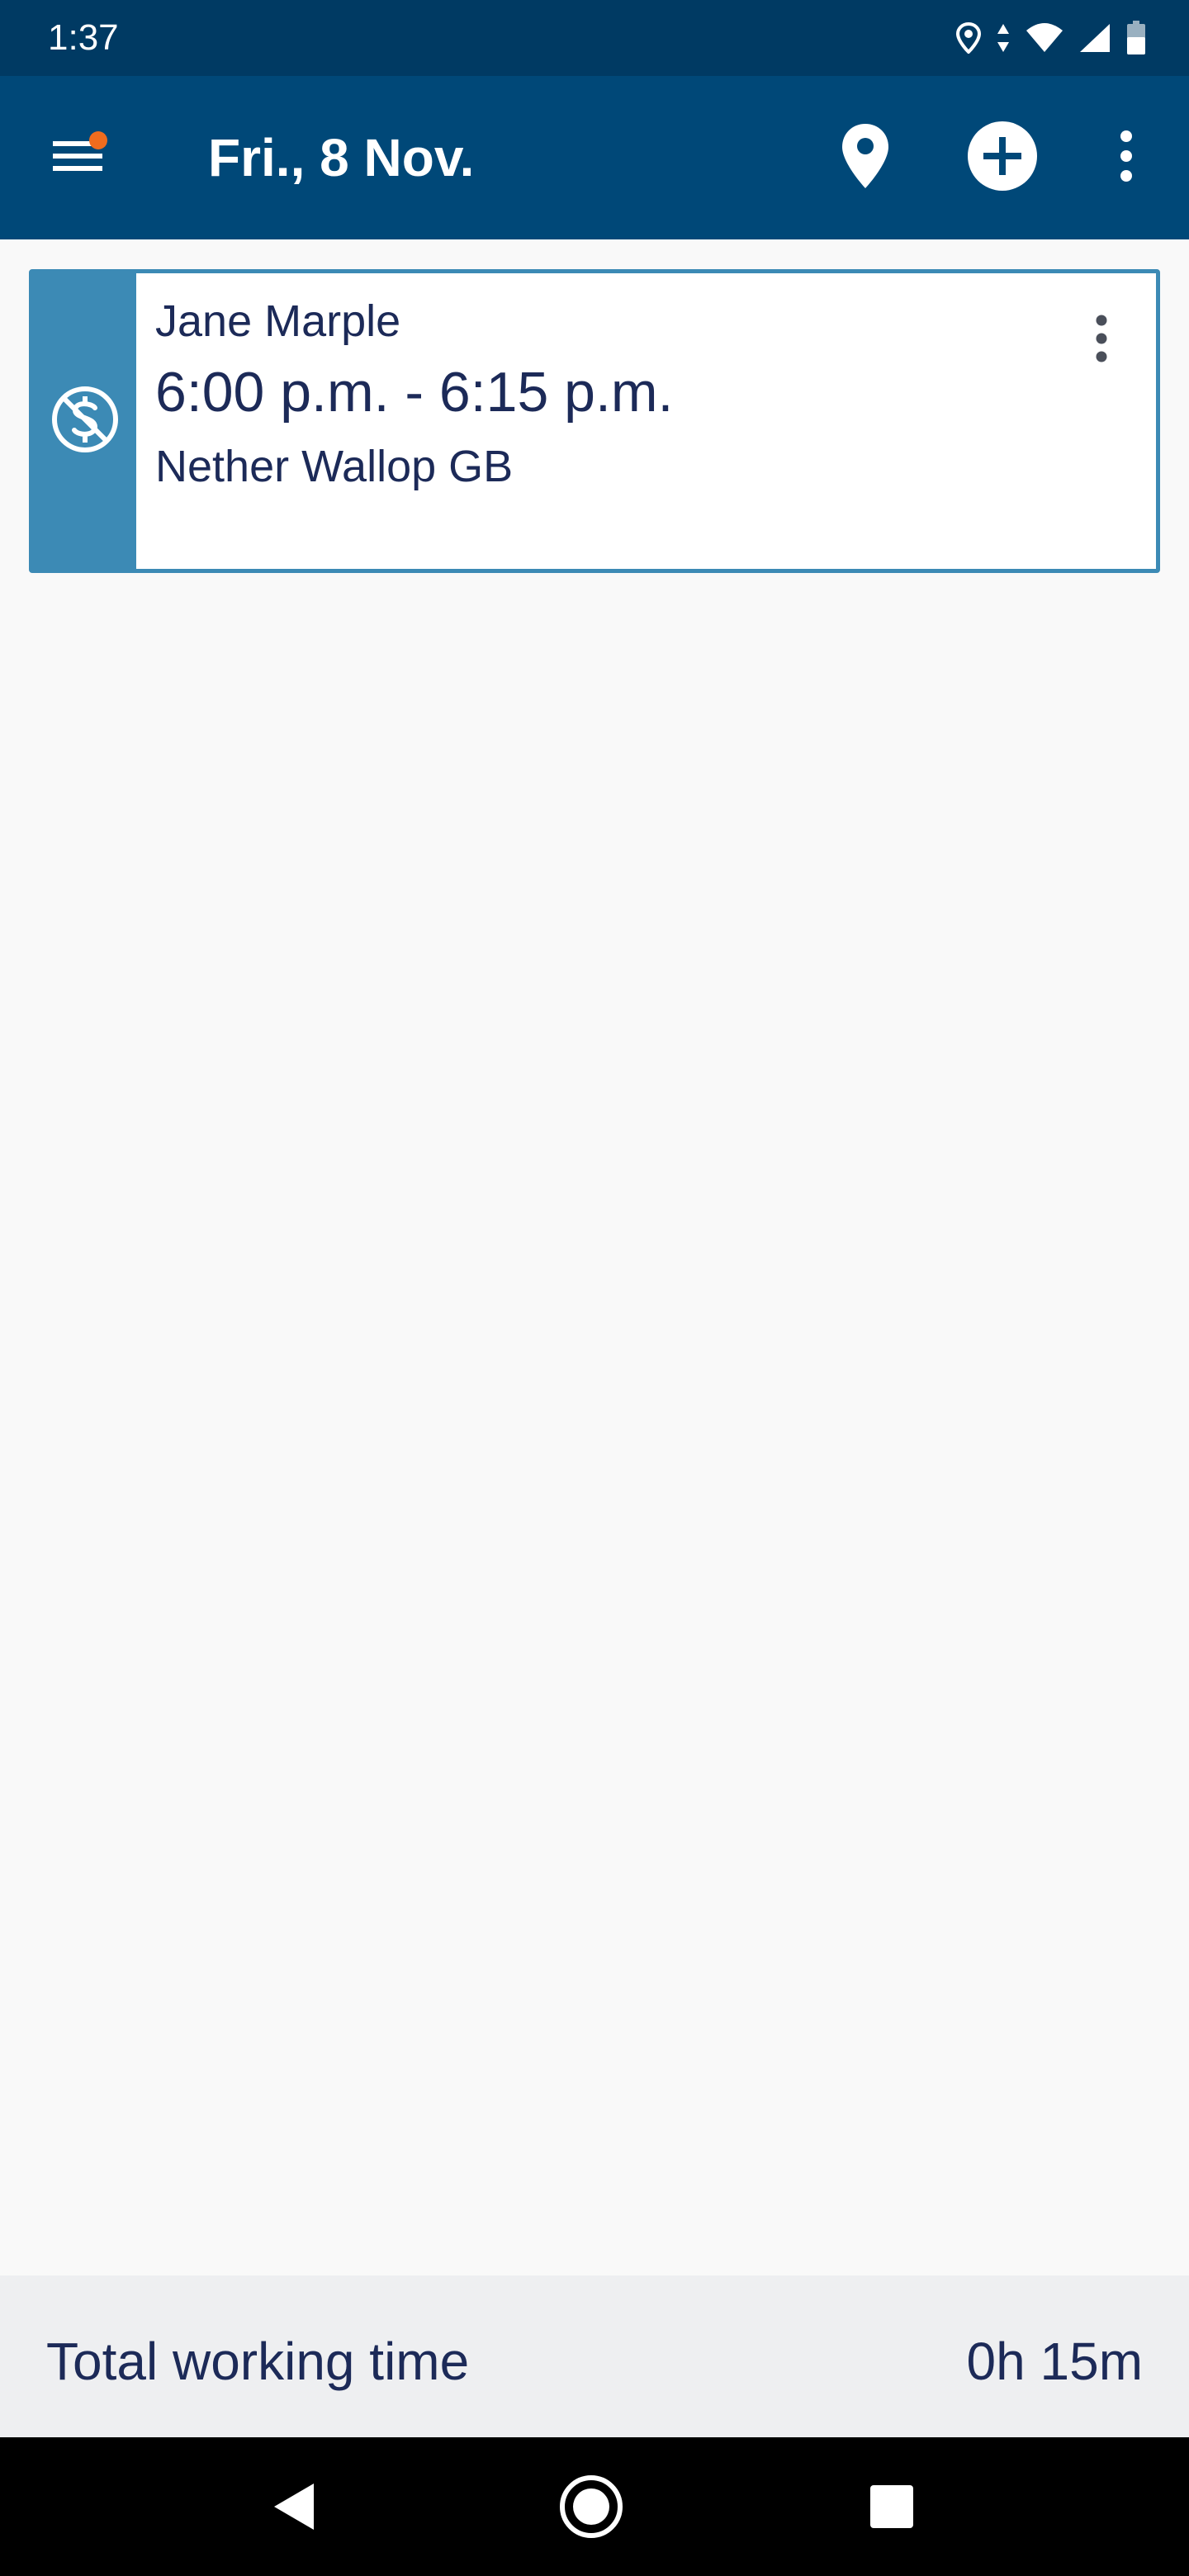 This screenshot has height=2576, width=1189. Describe the element at coordinates (1094, 38) in the screenshot. I see `signal-icon` at that location.